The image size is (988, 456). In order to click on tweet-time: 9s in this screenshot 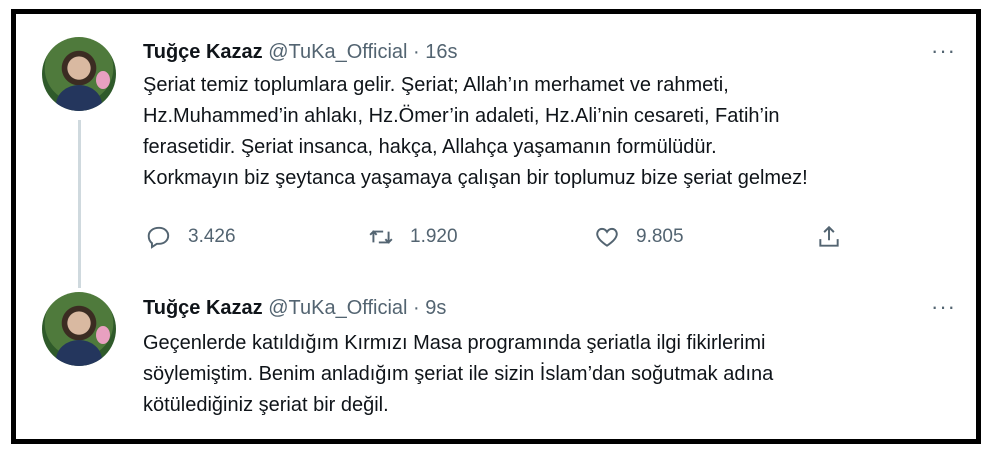, I will do `click(435, 308)`.